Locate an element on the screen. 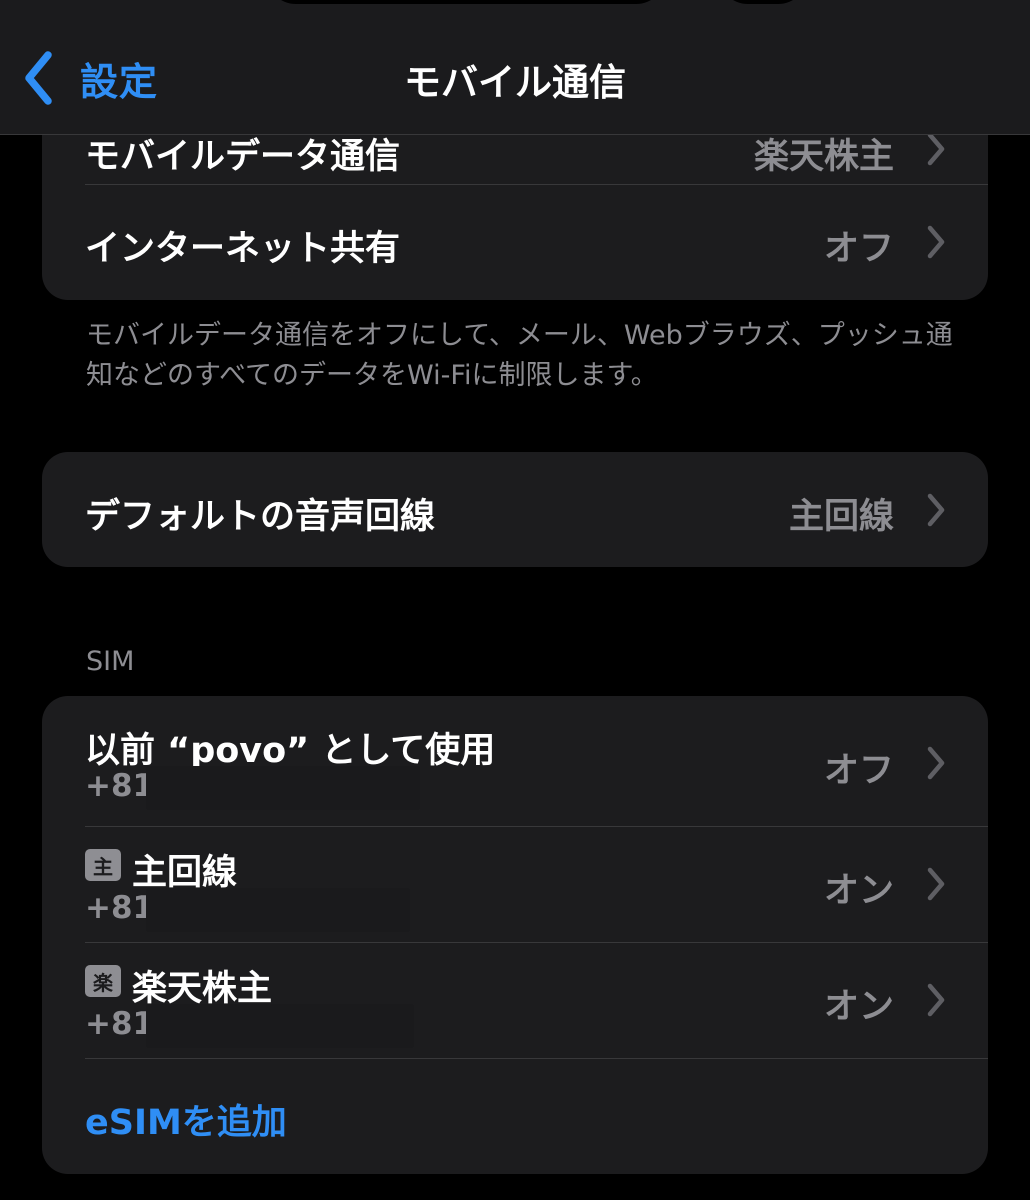 The height and width of the screenshot is (1200, 1030). add-esim-row: eSIMを追加 is located at coordinates (515, 1116).